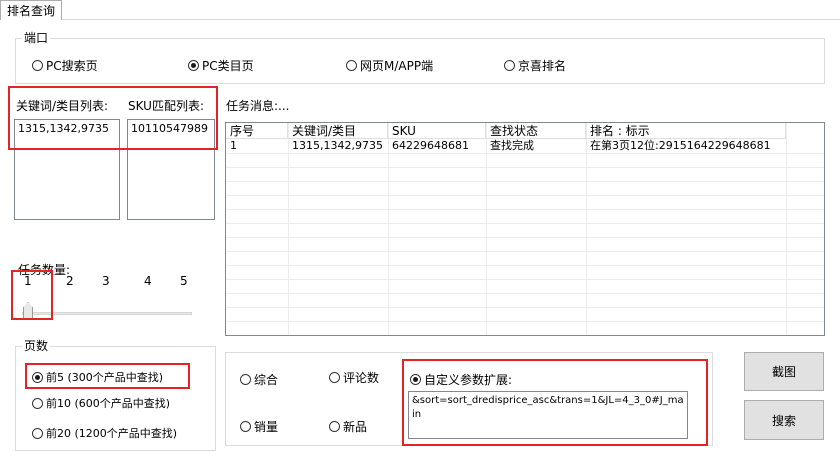 The image size is (840, 467). I want to click on pages-option-top20: 前20 (1200个产品中查找), so click(104, 433).